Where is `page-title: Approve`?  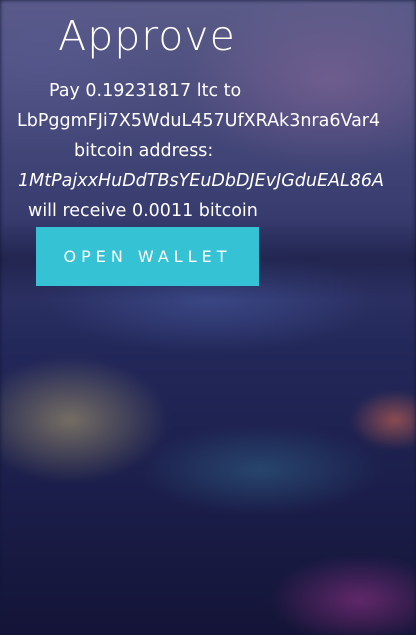
page-title: Approve is located at coordinates (147, 36).